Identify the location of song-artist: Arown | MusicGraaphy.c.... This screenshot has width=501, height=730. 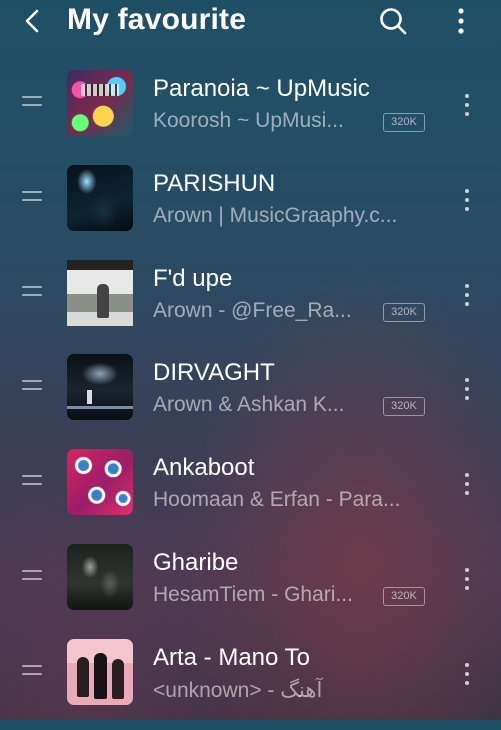
(275, 215).